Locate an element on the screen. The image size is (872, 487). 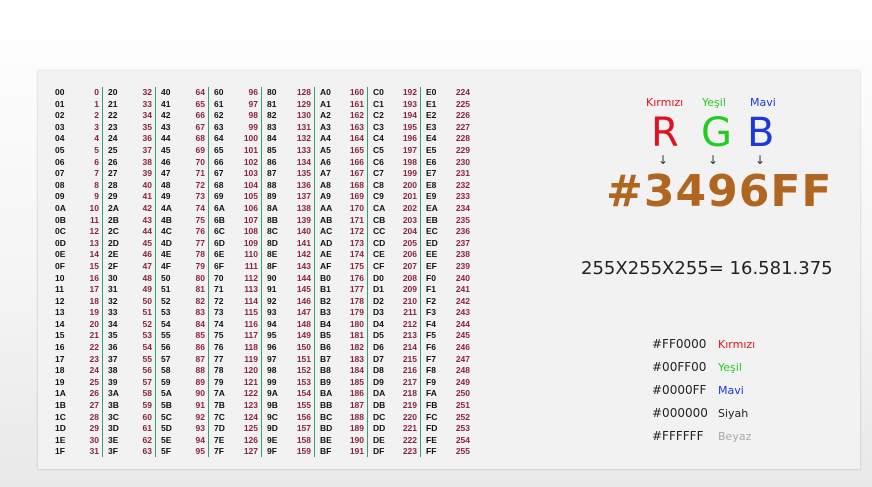
decimal-value: 147 is located at coordinates (303, 312).